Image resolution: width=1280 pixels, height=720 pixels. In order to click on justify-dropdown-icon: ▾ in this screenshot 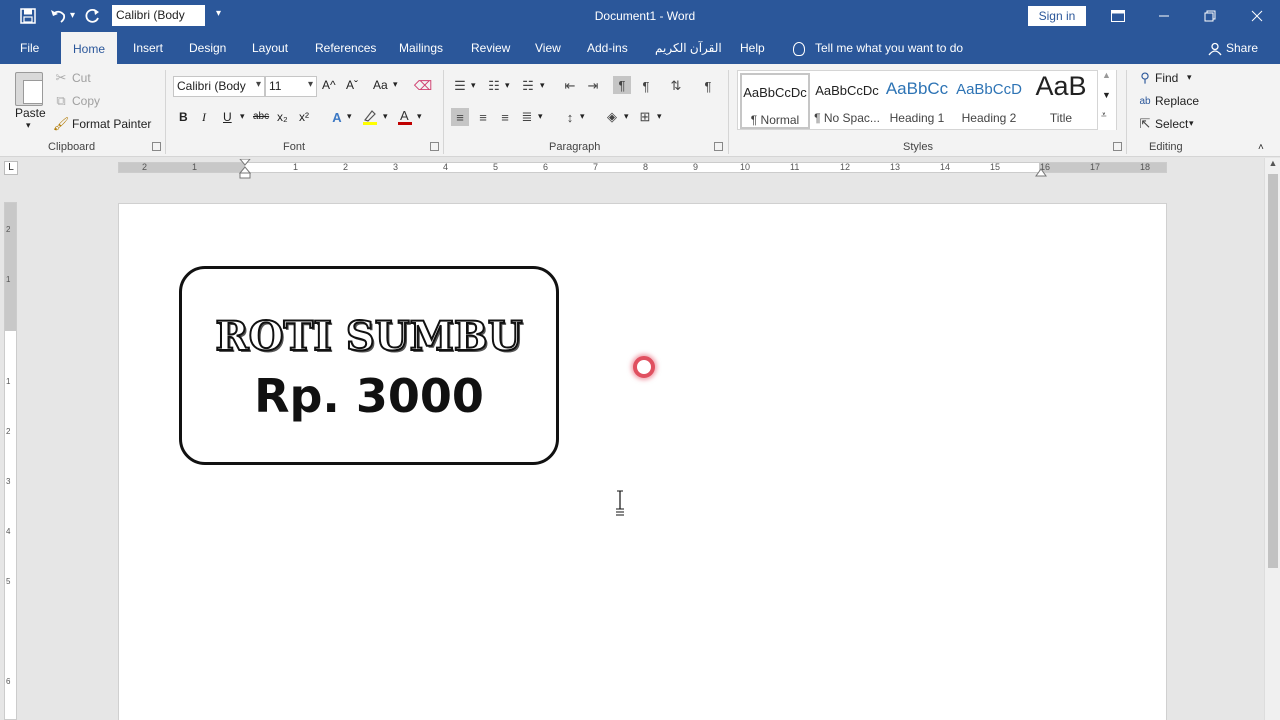, I will do `click(540, 116)`.